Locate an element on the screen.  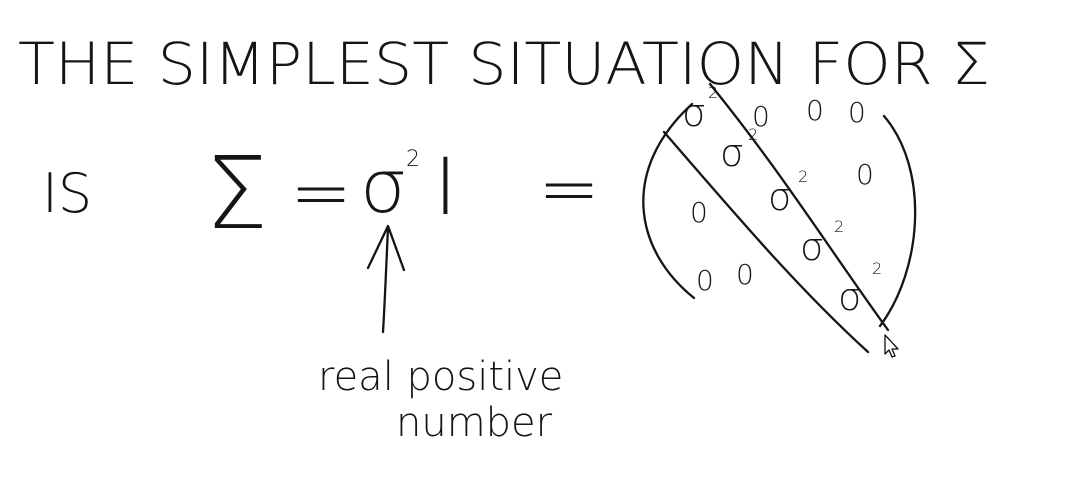
sigma-coefficient: σ is located at coordinates (383, 187).